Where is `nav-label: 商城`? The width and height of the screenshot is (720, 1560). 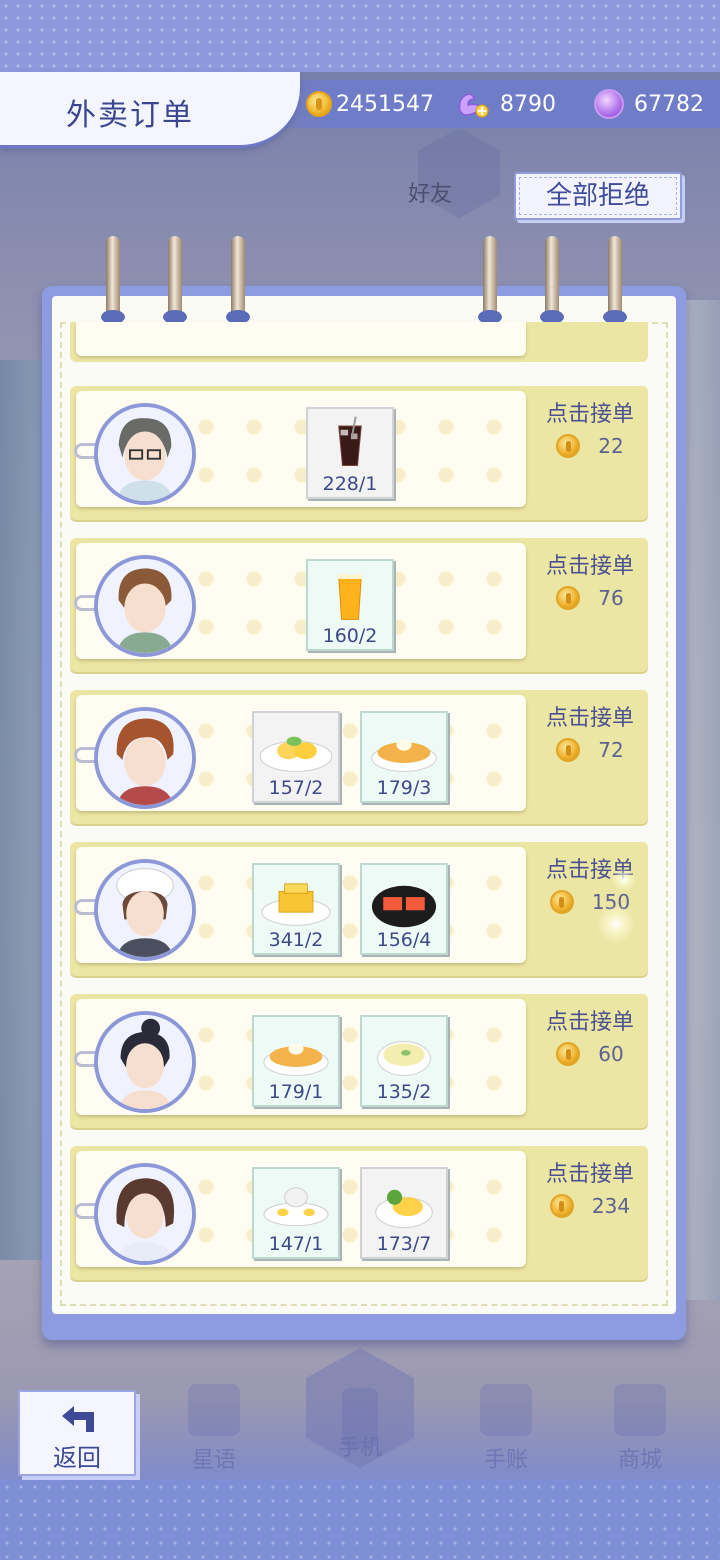 nav-label: 商城 is located at coordinates (639, 1460).